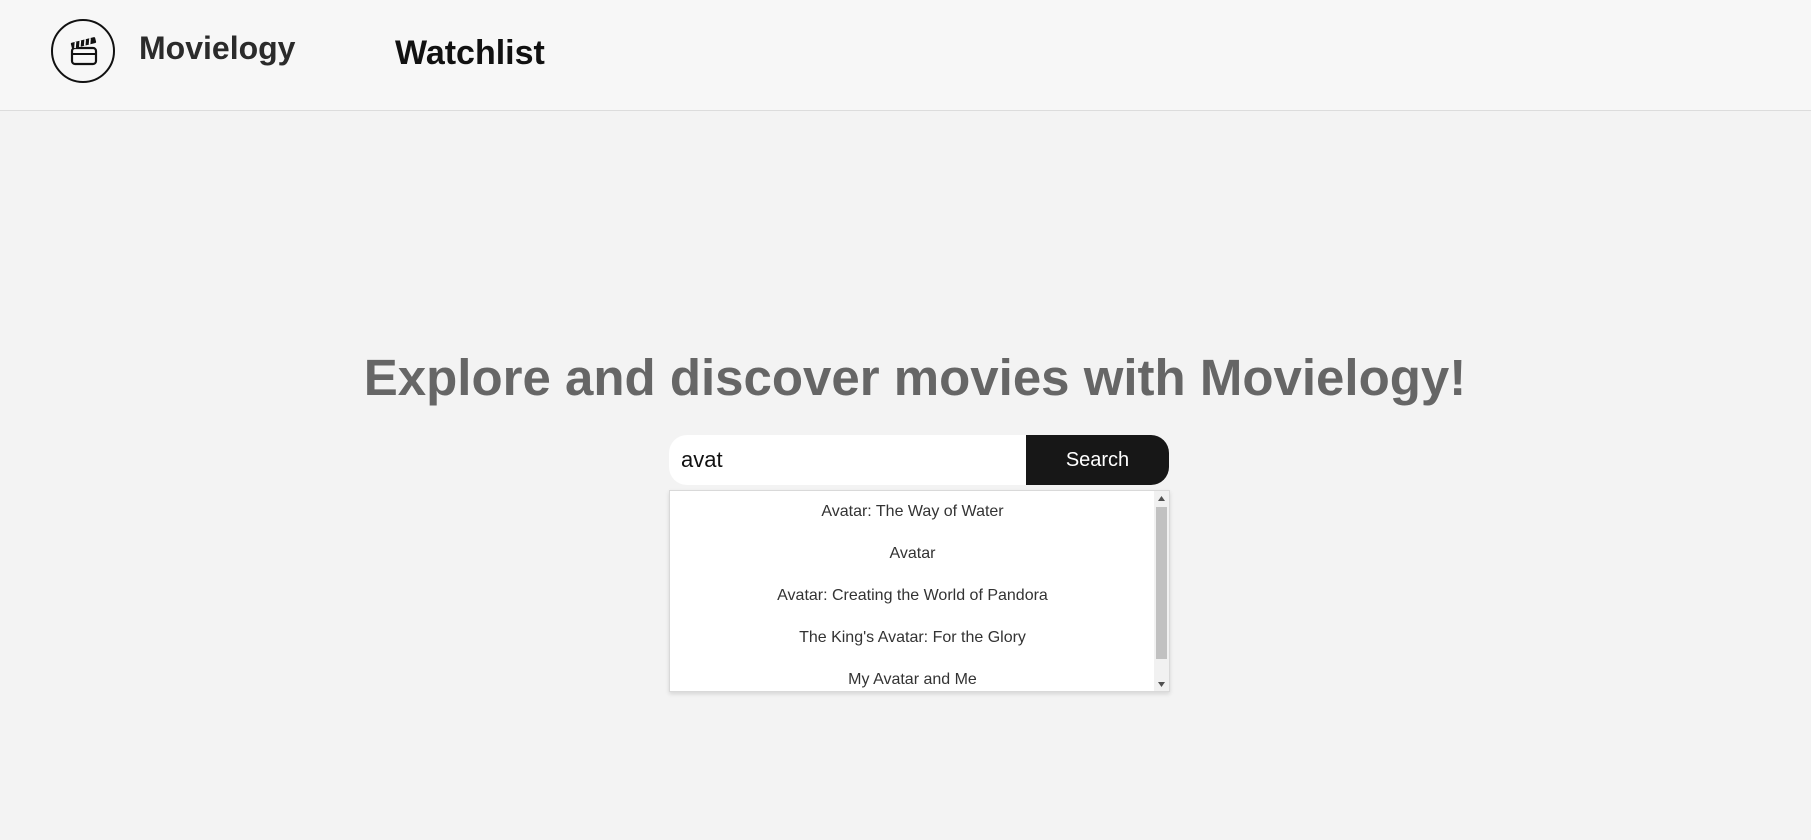 The height and width of the screenshot is (840, 1811). I want to click on scroll-down-arrow-icon, so click(1161, 684).